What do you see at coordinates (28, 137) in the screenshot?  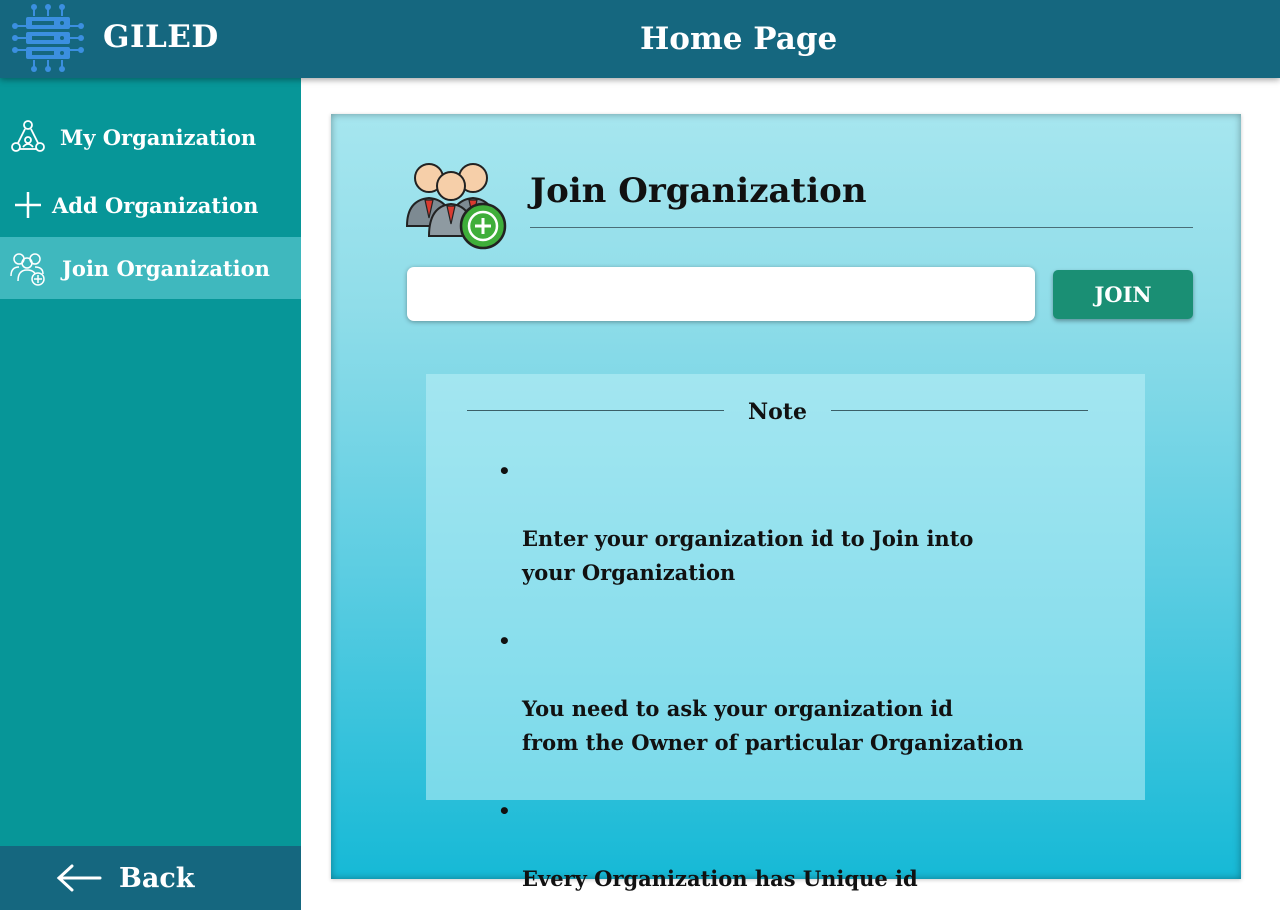 I see `organization-network-icon` at bounding box center [28, 137].